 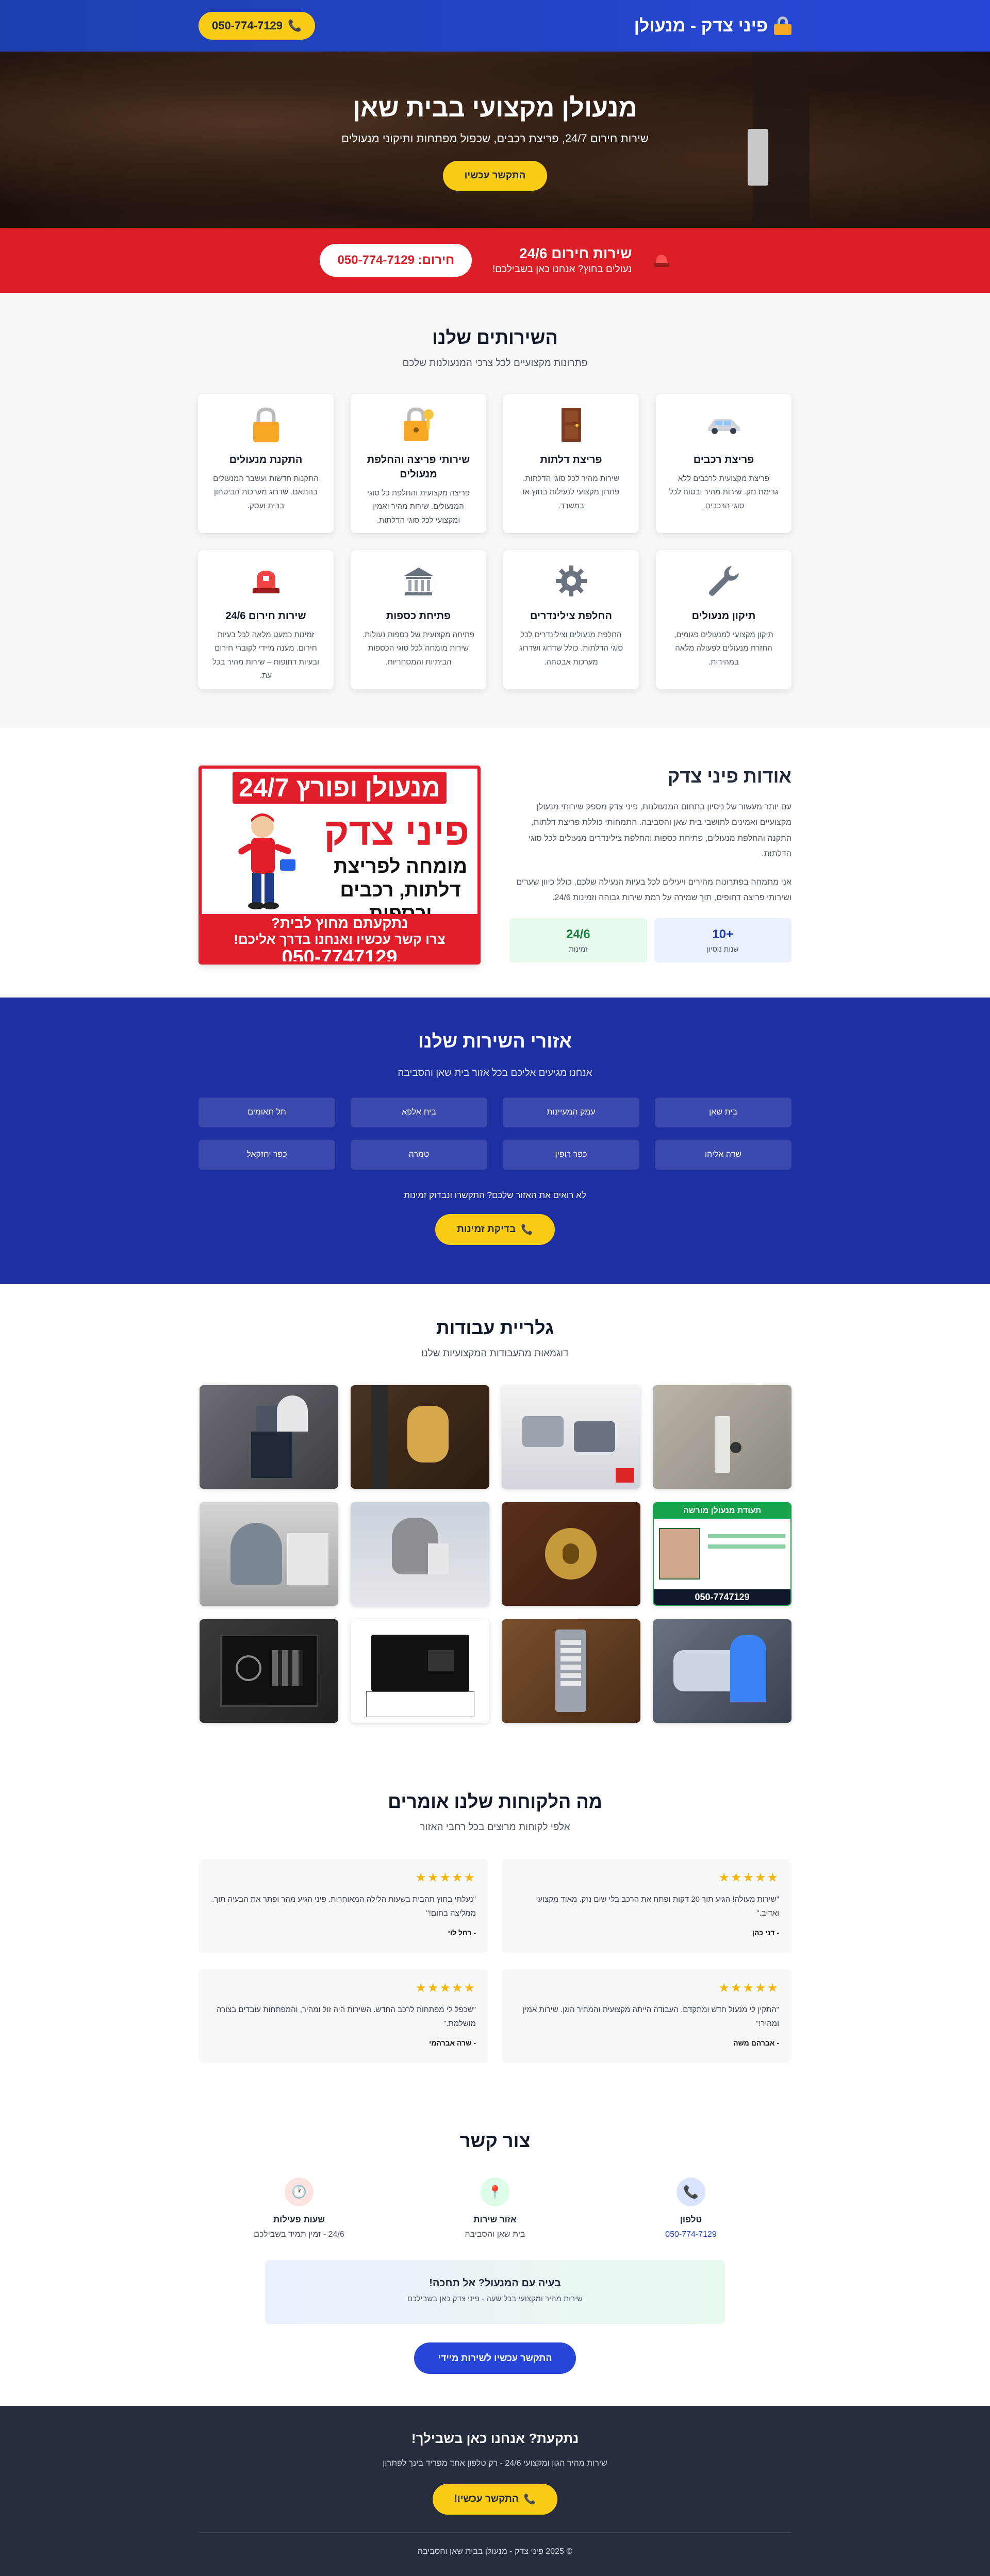 I want to click on stat-value: +10, so click(x=723, y=934).